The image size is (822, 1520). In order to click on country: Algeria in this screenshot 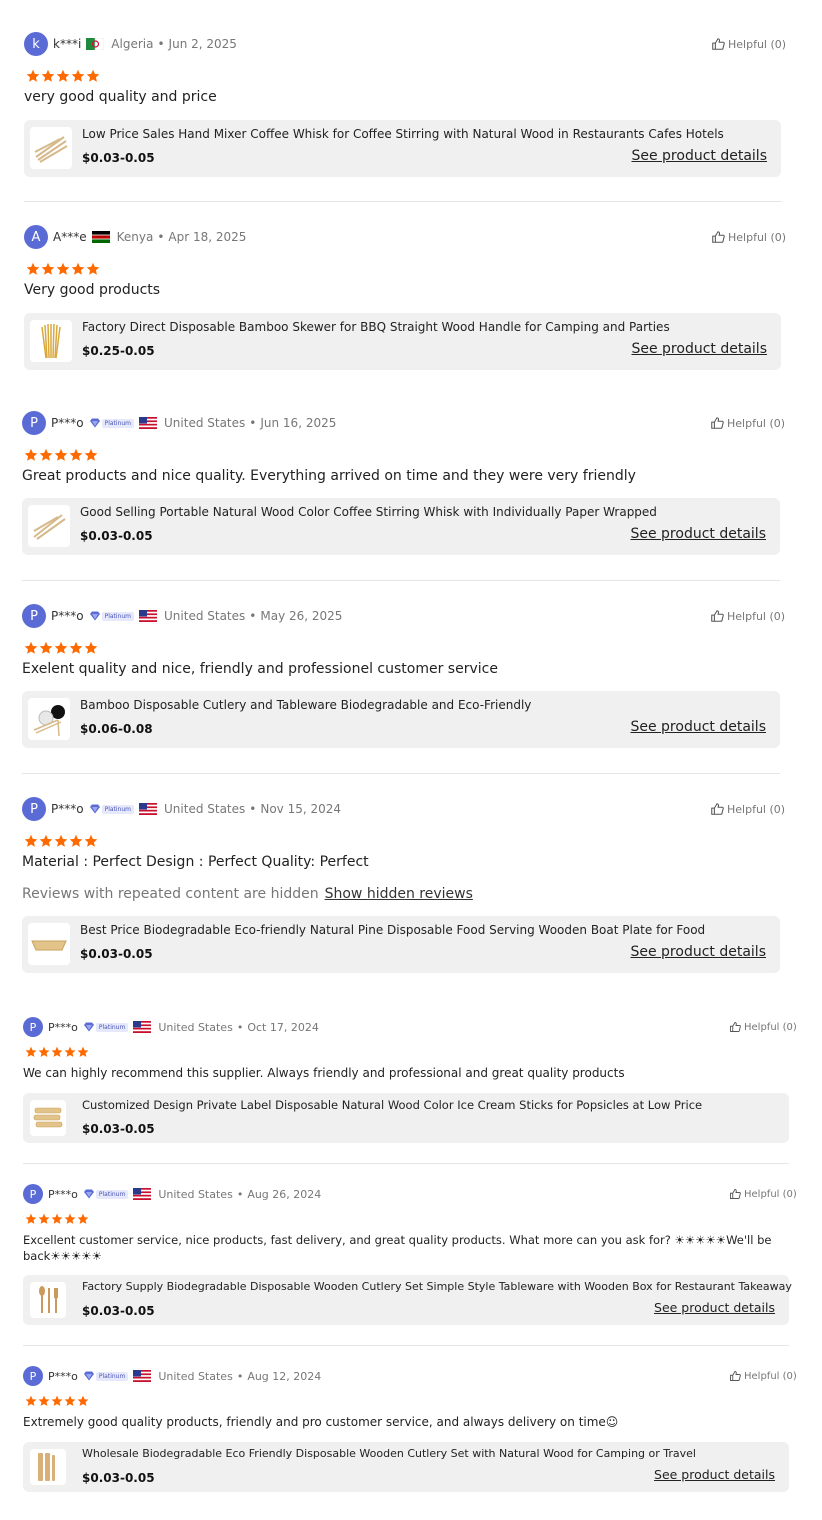, I will do `click(132, 44)`.